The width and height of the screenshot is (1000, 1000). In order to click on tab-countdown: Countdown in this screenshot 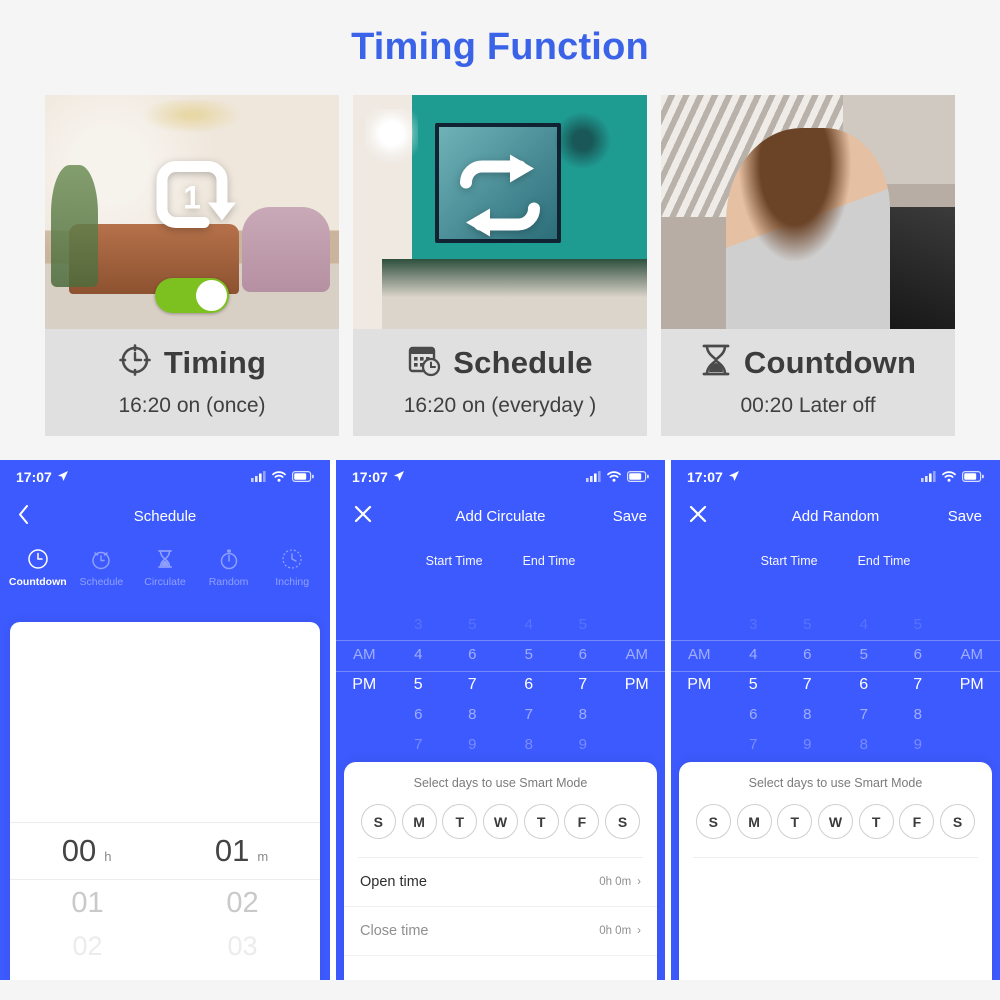, I will do `click(38, 568)`.